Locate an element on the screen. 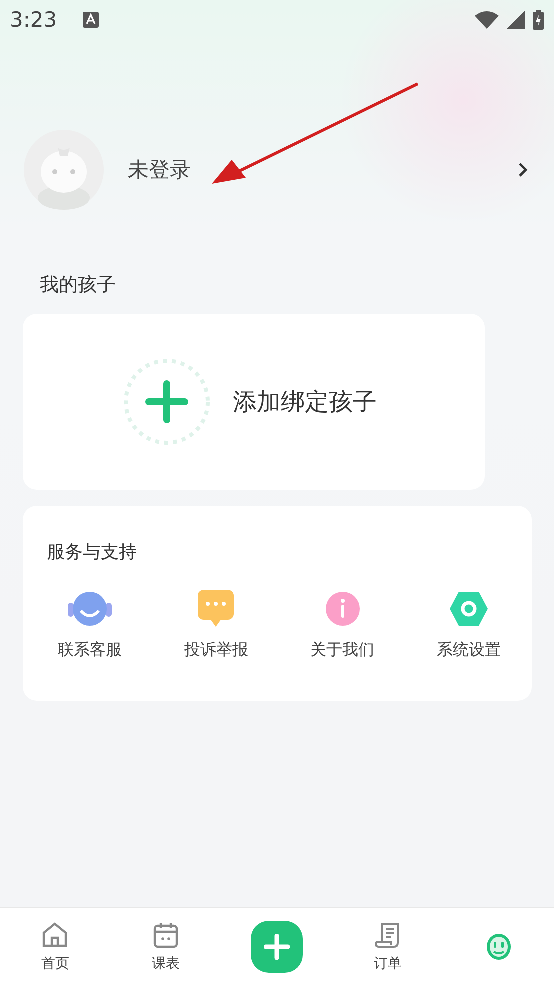 This screenshot has height=986, width=554. status-time: 3:23 is located at coordinates (34, 20).